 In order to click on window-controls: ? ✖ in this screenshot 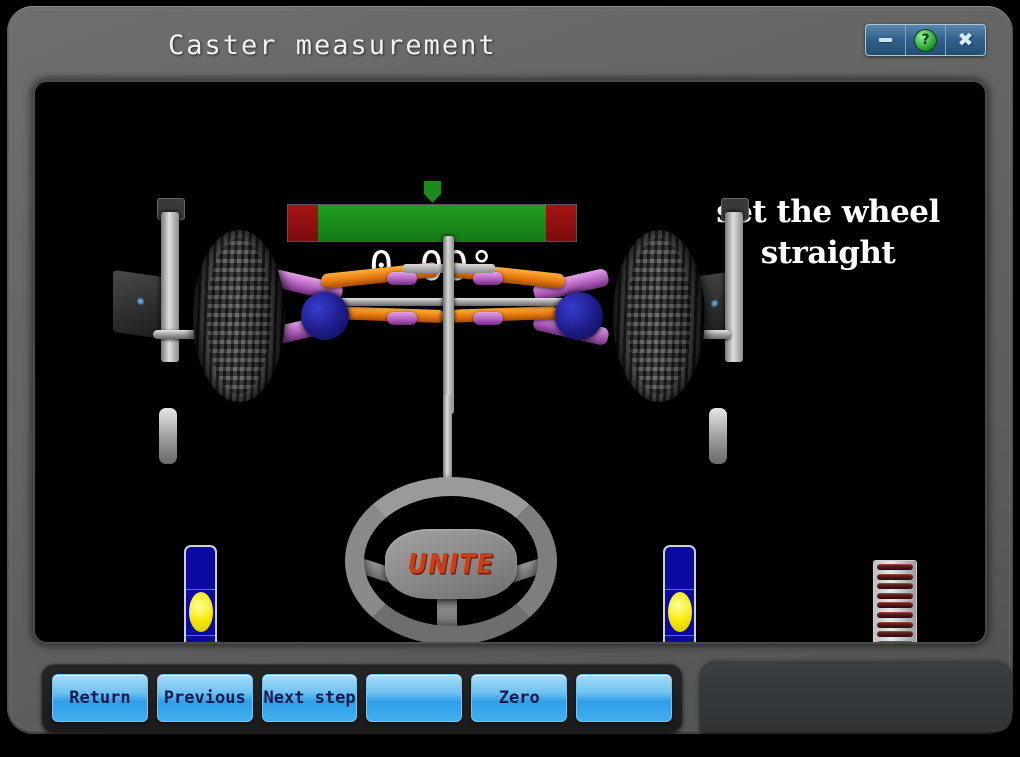, I will do `click(925, 40)`.